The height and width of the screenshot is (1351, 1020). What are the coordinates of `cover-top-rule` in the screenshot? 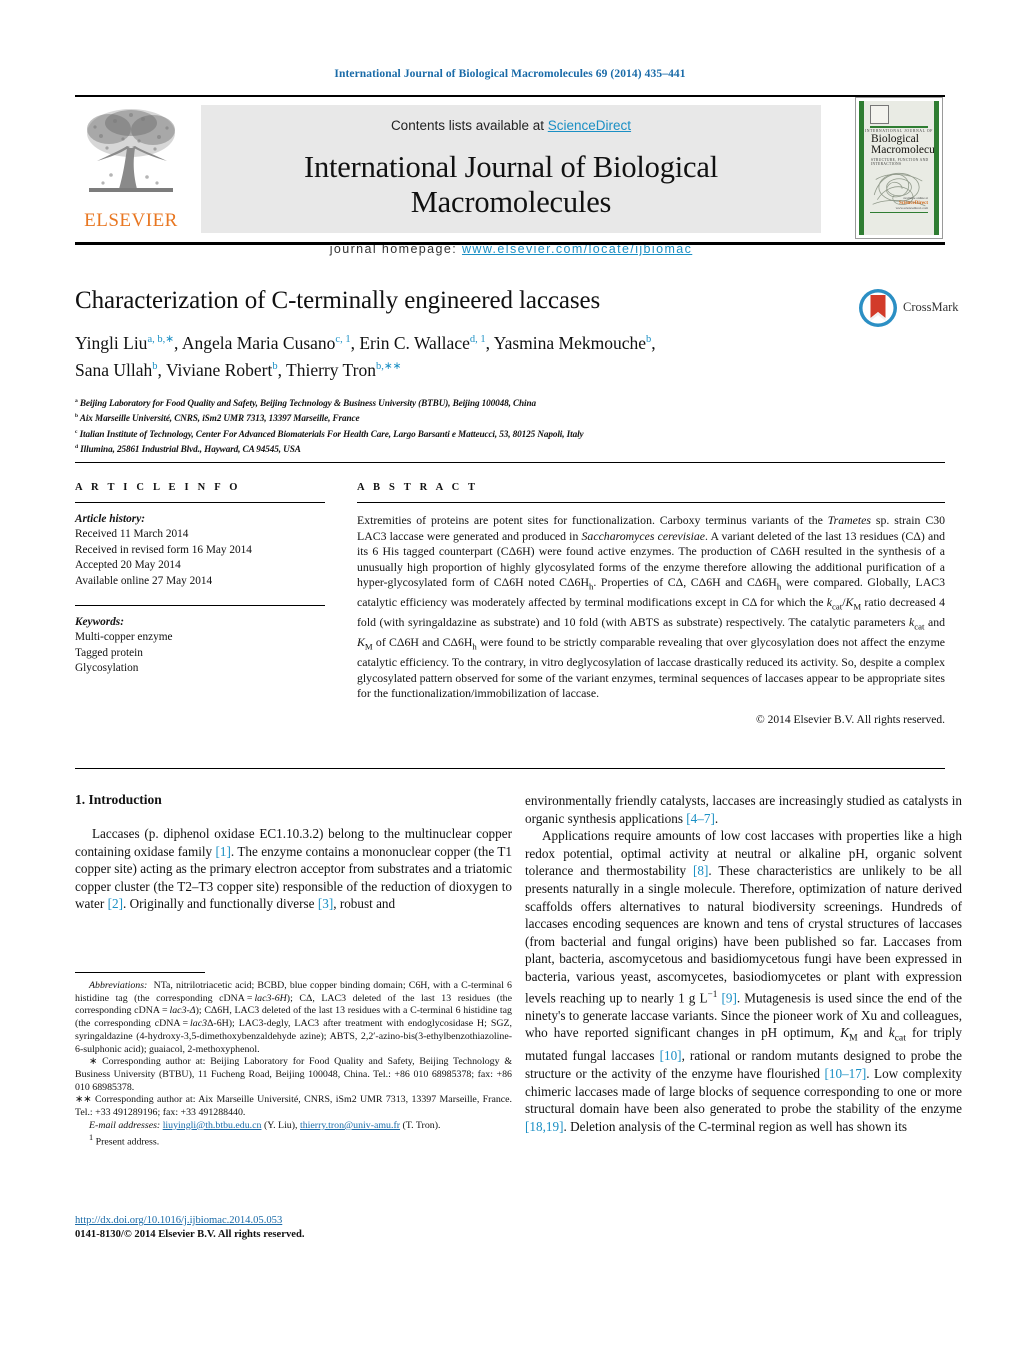 It's located at (899, 127).